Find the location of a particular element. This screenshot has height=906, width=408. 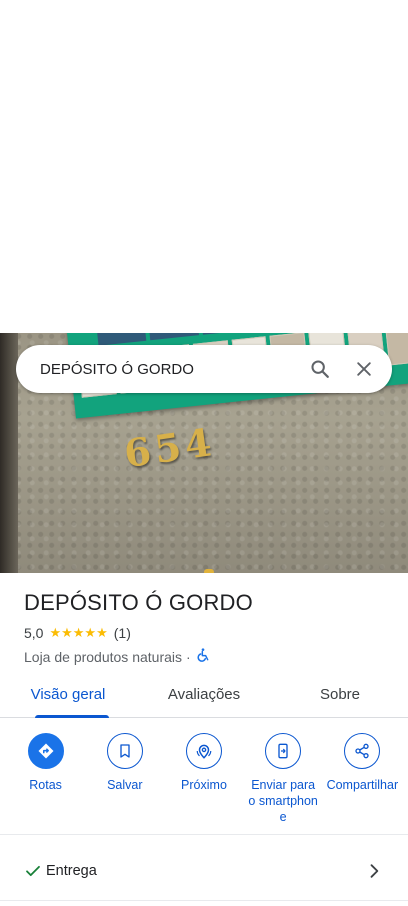

send-to-phone-label: Enviar para o smartphone is located at coordinates (283, 801).